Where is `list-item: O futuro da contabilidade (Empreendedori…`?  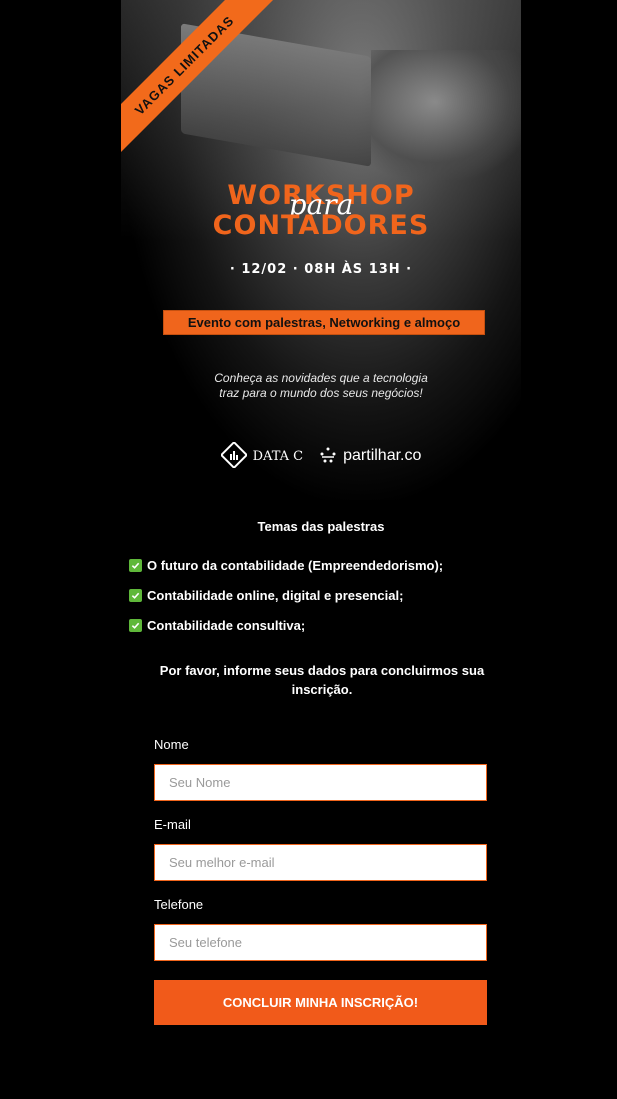 list-item: O futuro da contabilidade (Empreendedori… is located at coordinates (329, 565).